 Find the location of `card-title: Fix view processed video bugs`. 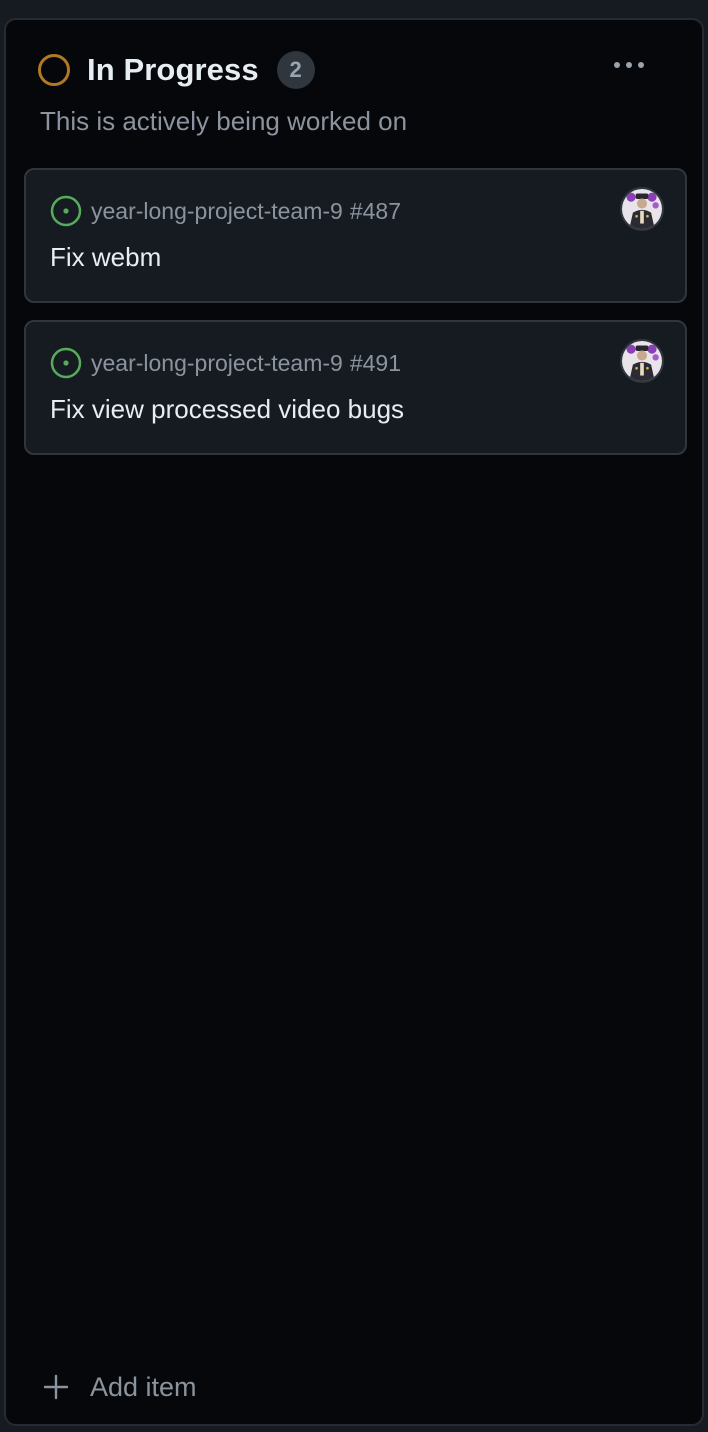

card-title: Fix view processed video bugs is located at coordinates (227, 409).